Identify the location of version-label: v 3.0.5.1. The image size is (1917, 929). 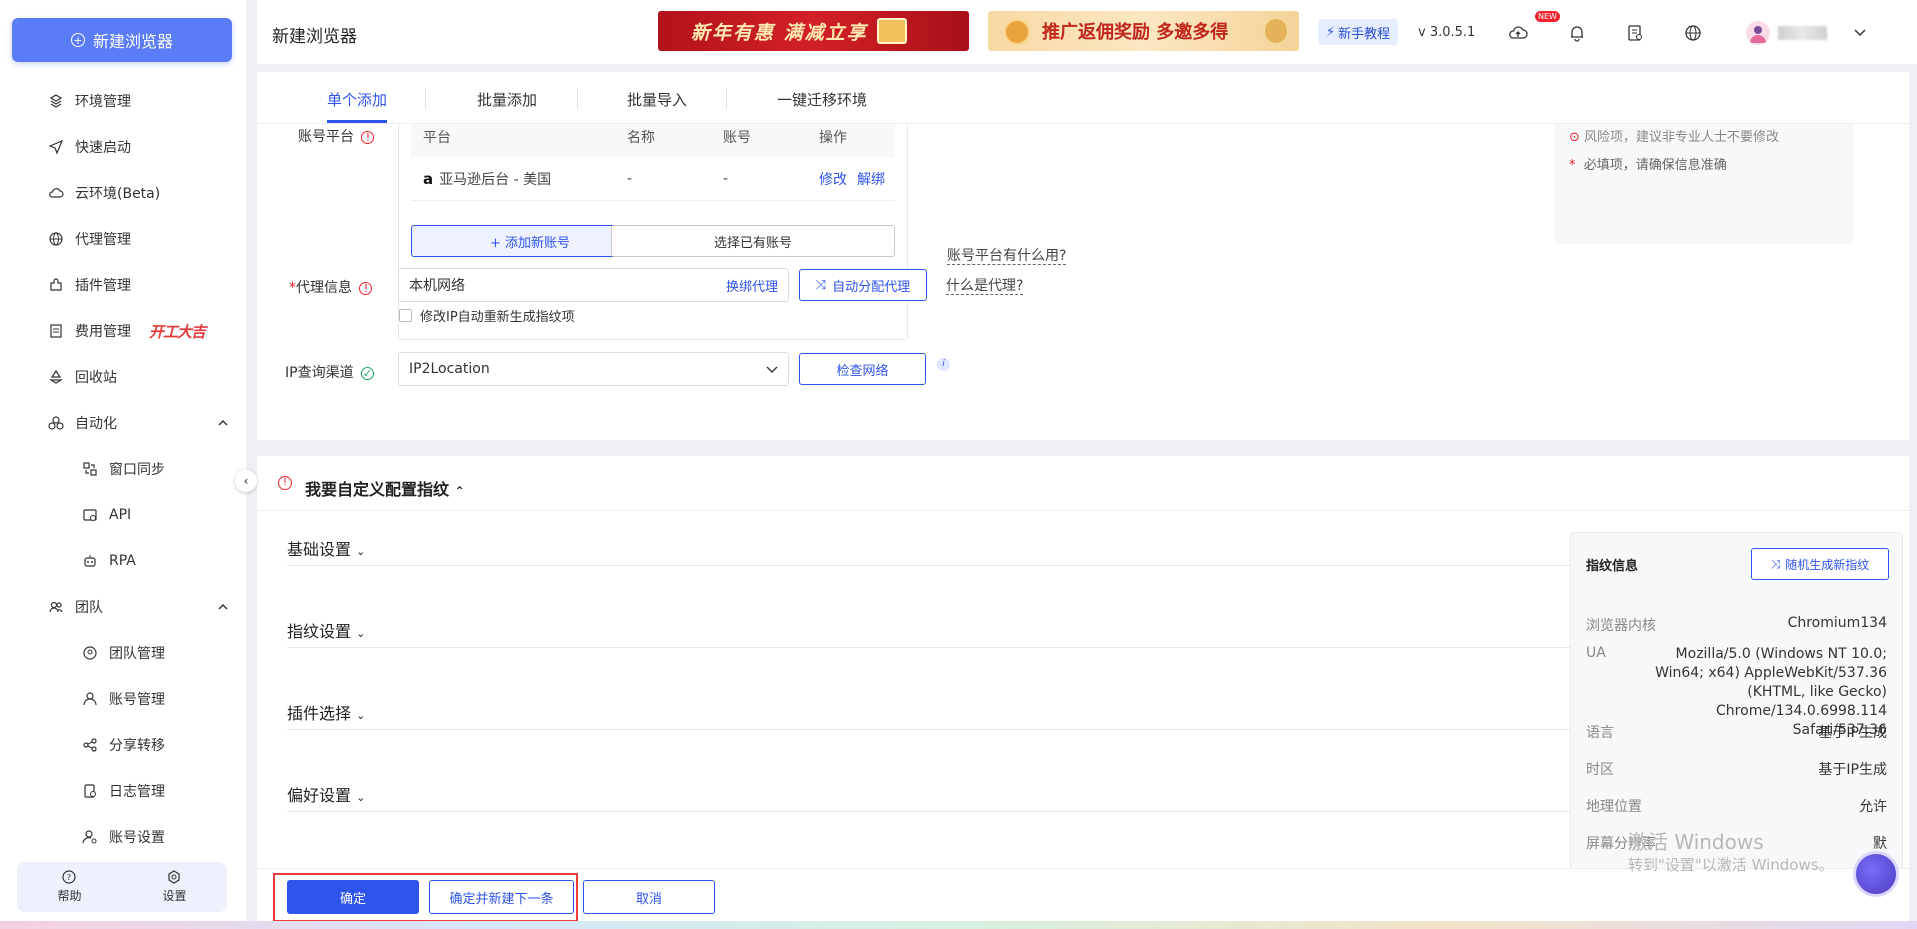
(1447, 32).